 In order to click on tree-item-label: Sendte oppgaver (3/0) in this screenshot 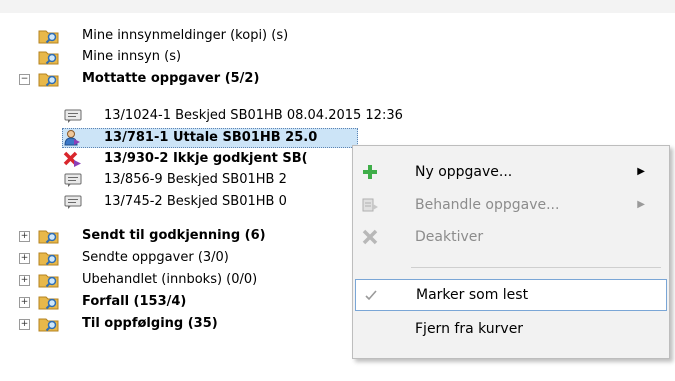, I will do `click(155, 257)`.